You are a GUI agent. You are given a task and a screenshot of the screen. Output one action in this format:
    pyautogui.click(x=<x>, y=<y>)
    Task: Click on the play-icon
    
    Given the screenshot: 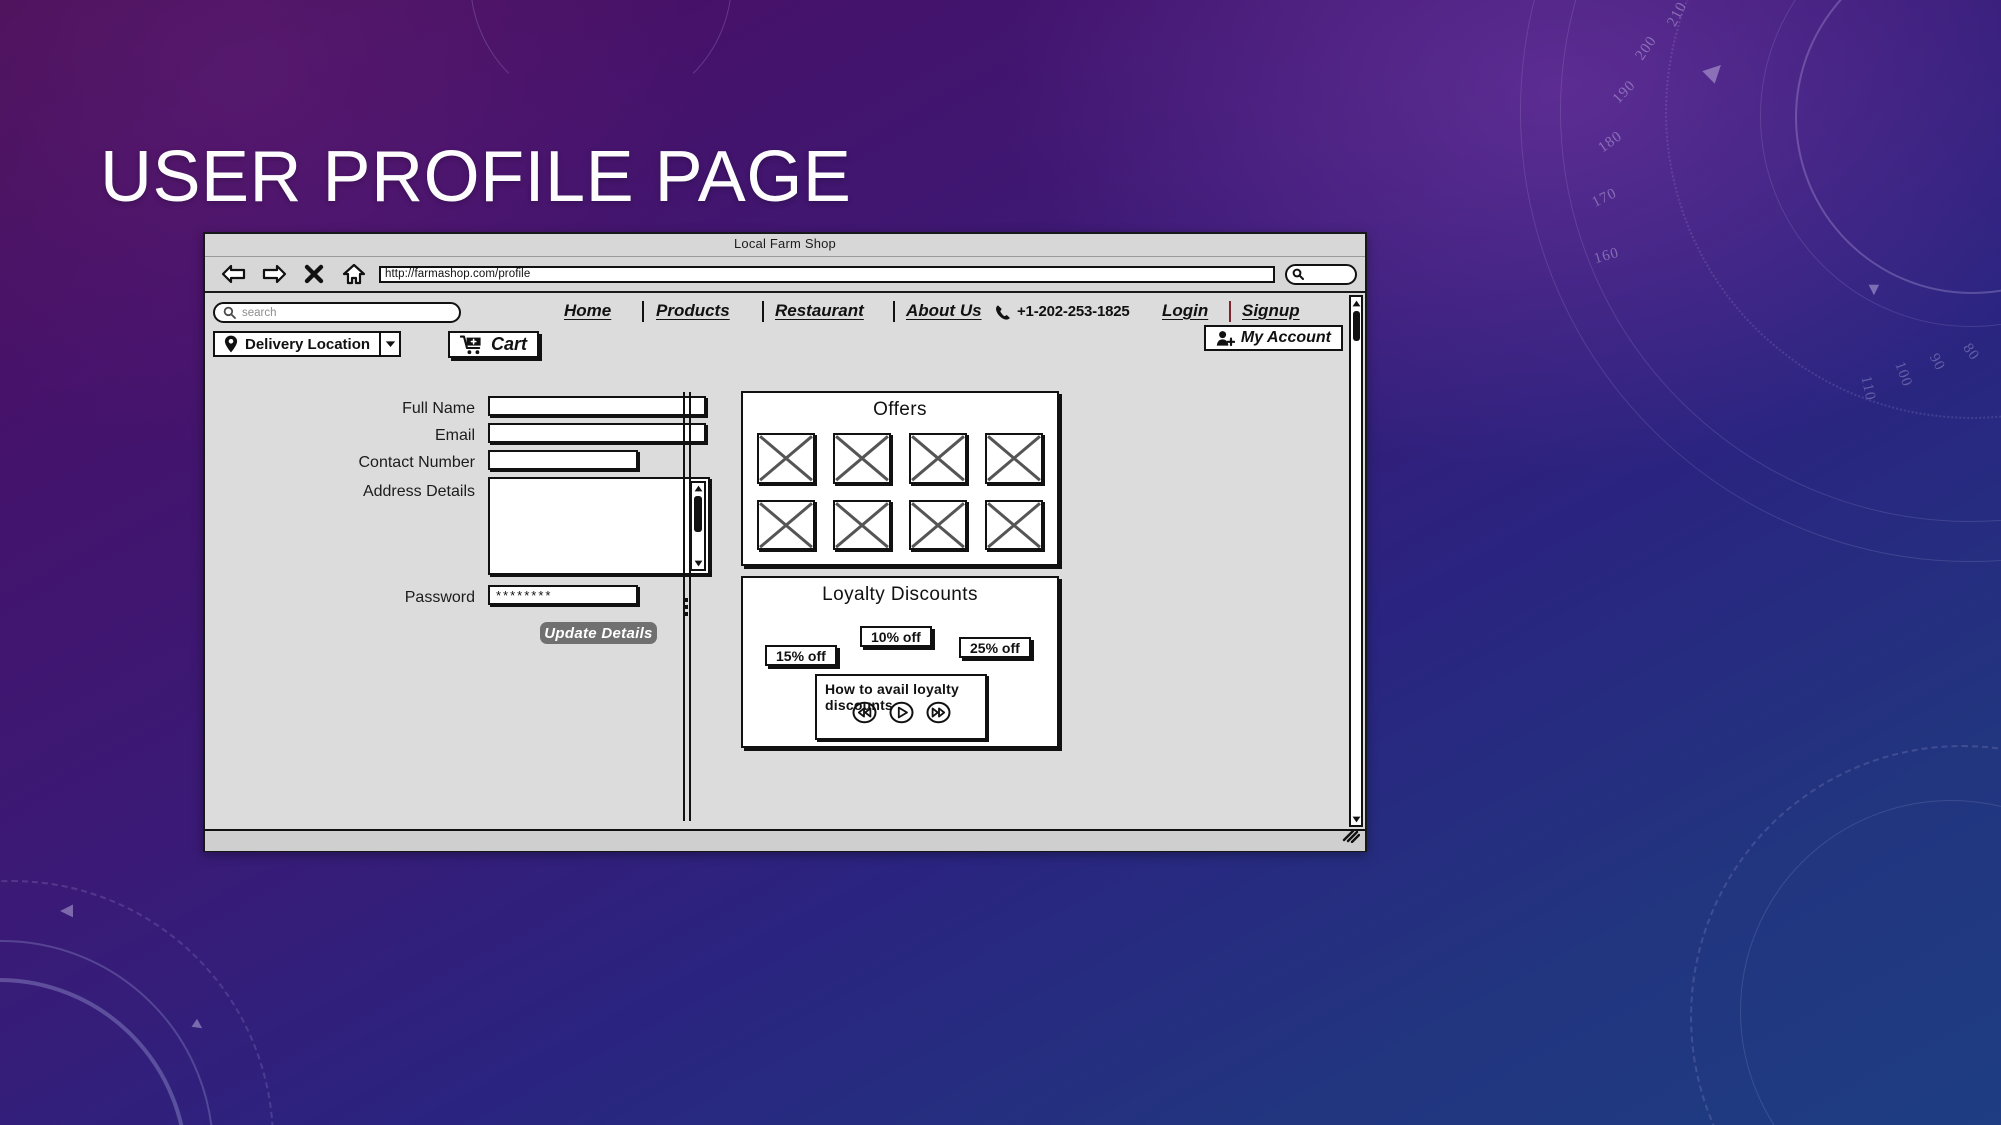 What is the action you would take?
    pyautogui.click(x=901, y=715)
    